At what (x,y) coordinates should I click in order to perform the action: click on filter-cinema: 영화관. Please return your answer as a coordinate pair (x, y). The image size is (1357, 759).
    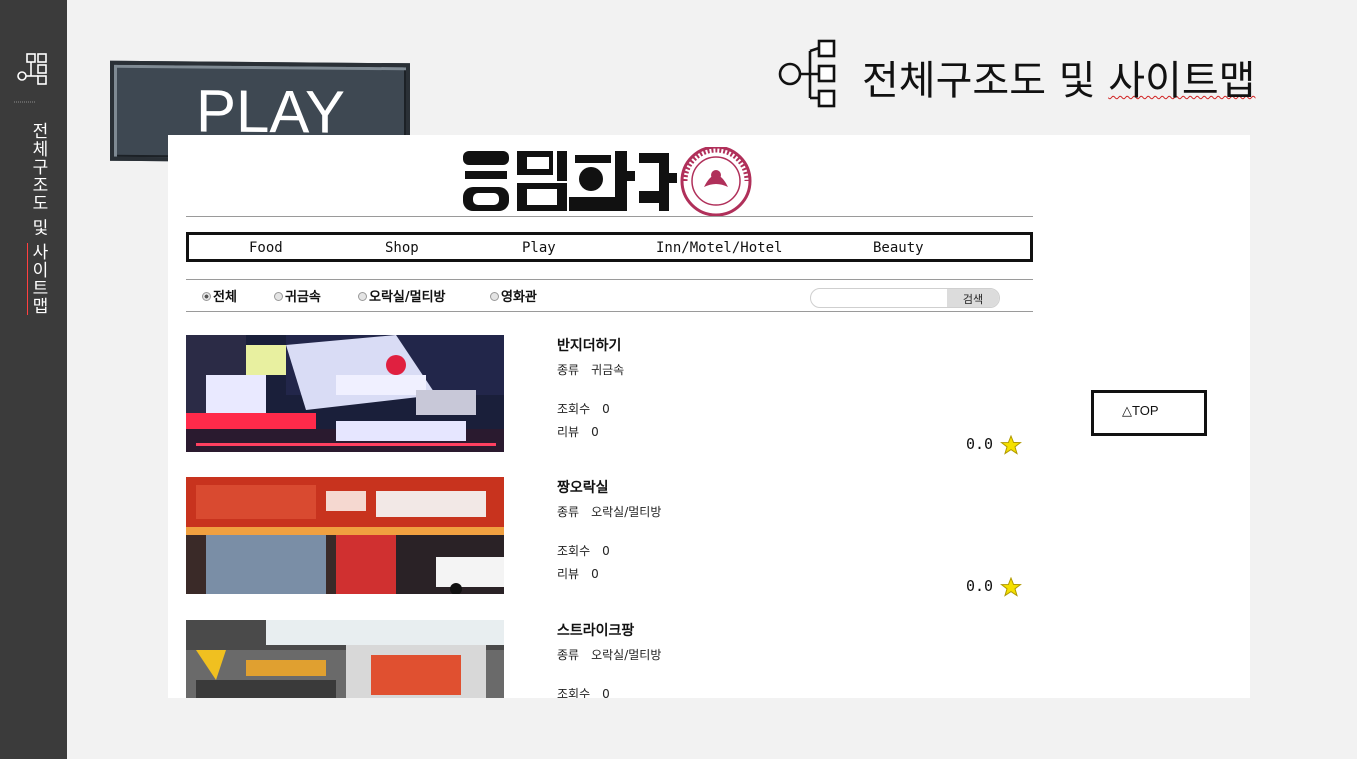
    Looking at the image, I should click on (513, 295).